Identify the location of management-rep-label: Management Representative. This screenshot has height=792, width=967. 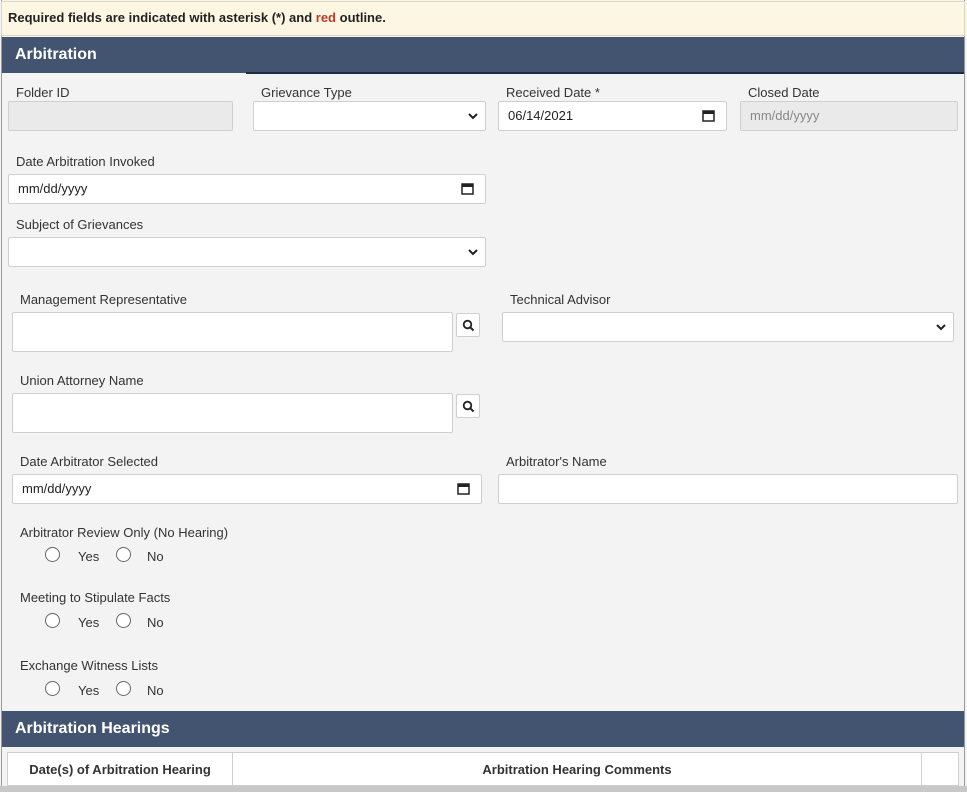
(103, 299).